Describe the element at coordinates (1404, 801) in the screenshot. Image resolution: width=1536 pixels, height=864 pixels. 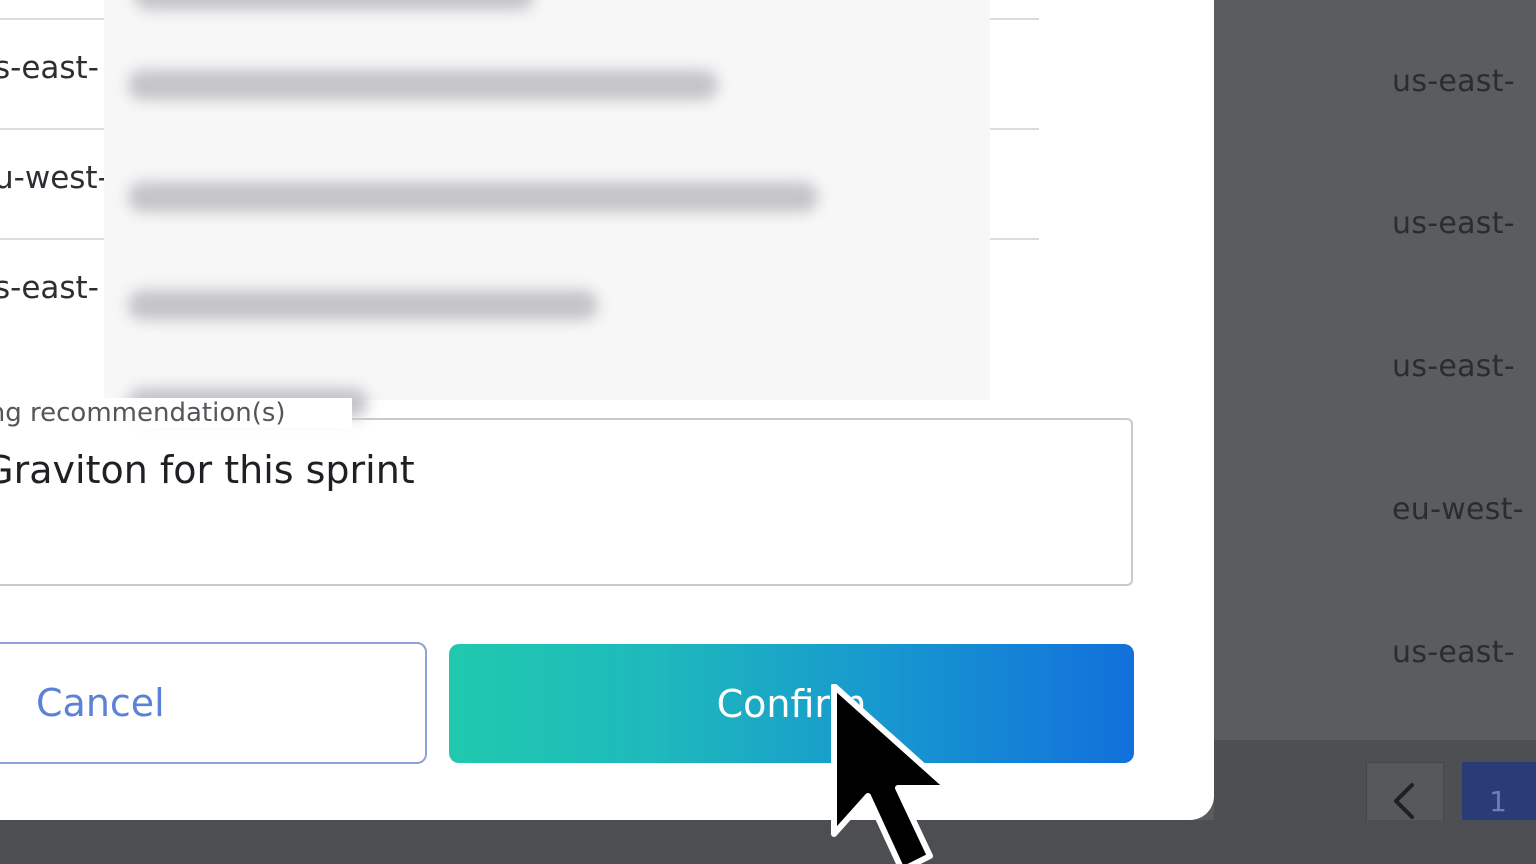
I see `chevron-left-icon` at that location.